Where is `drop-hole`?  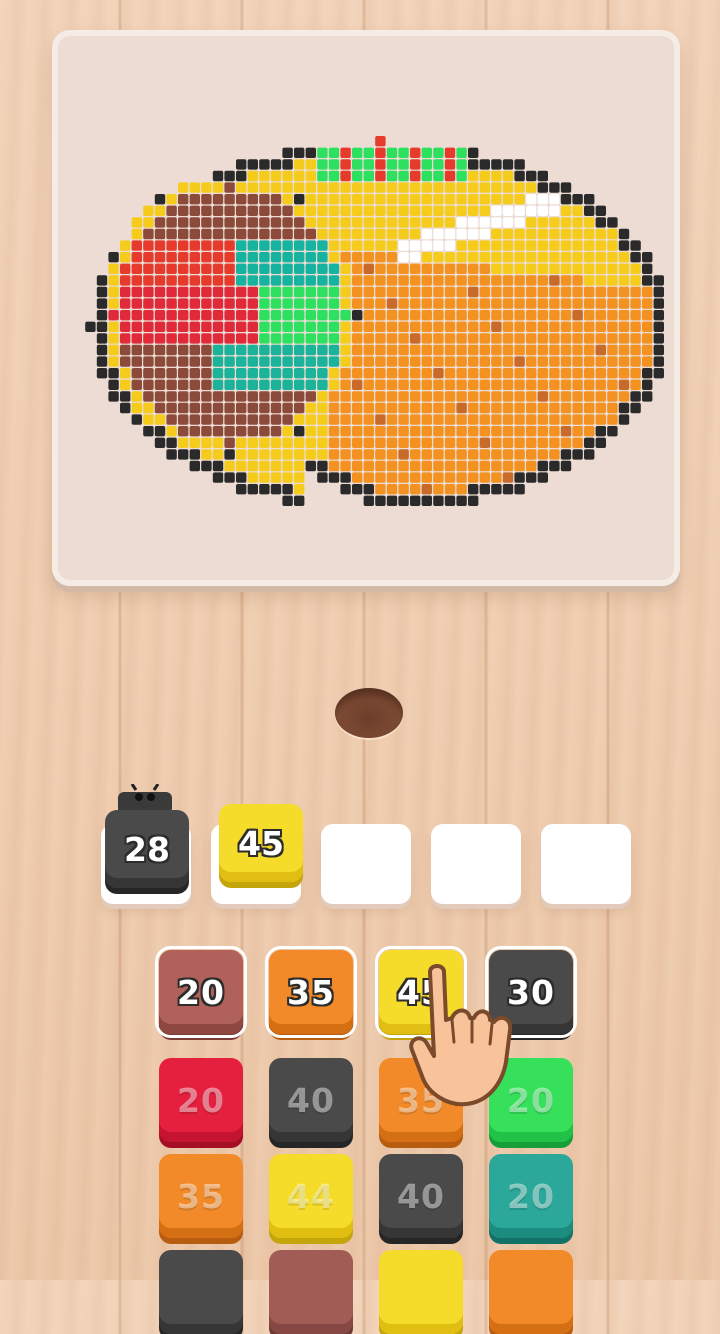
drop-hole is located at coordinates (369, 713).